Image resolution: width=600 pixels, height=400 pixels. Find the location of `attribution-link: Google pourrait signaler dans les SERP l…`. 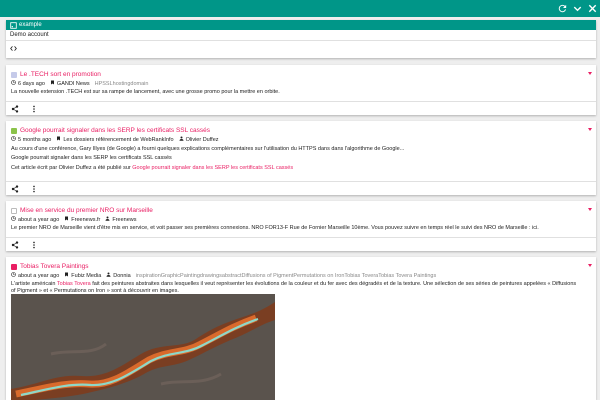

attribution-link: Google pourrait signaler dans les SERP l… is located at coordinates (212, 168).